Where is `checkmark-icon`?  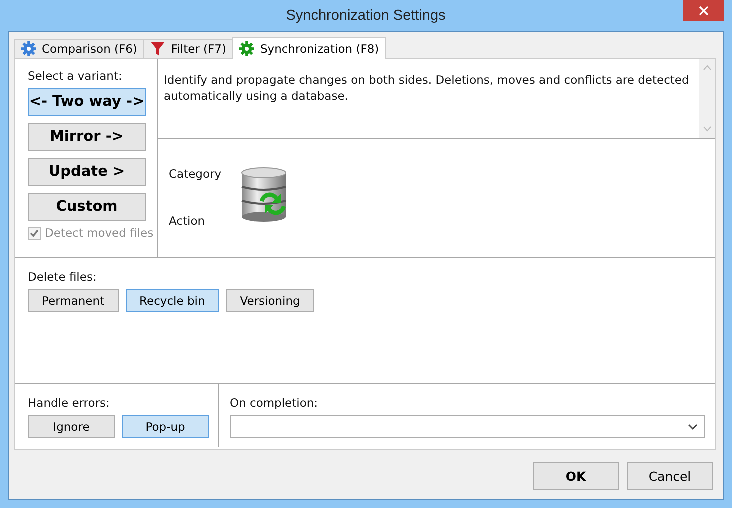
checkmark-icon is located at coordinates (34, 233).